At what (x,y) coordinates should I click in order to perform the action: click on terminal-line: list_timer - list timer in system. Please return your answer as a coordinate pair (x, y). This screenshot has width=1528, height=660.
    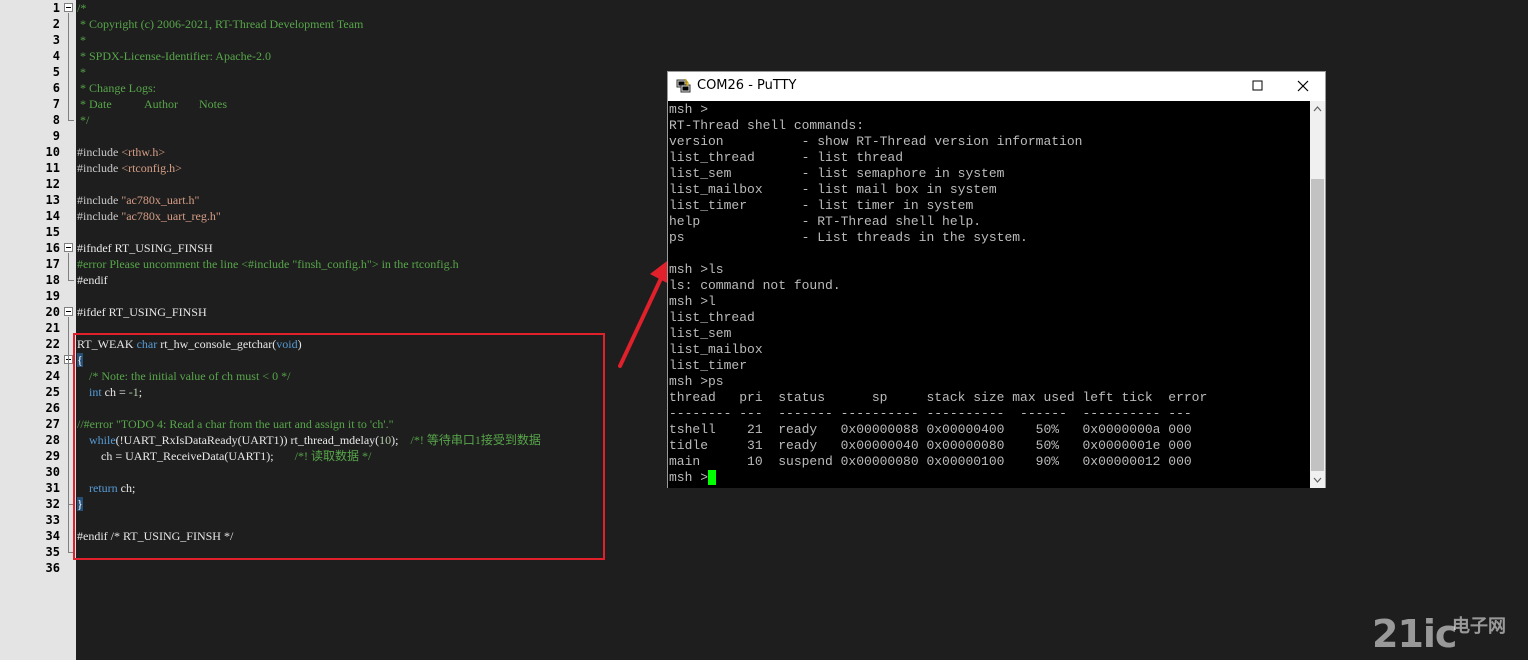
    Looking at the image, I should click on (821, 205).